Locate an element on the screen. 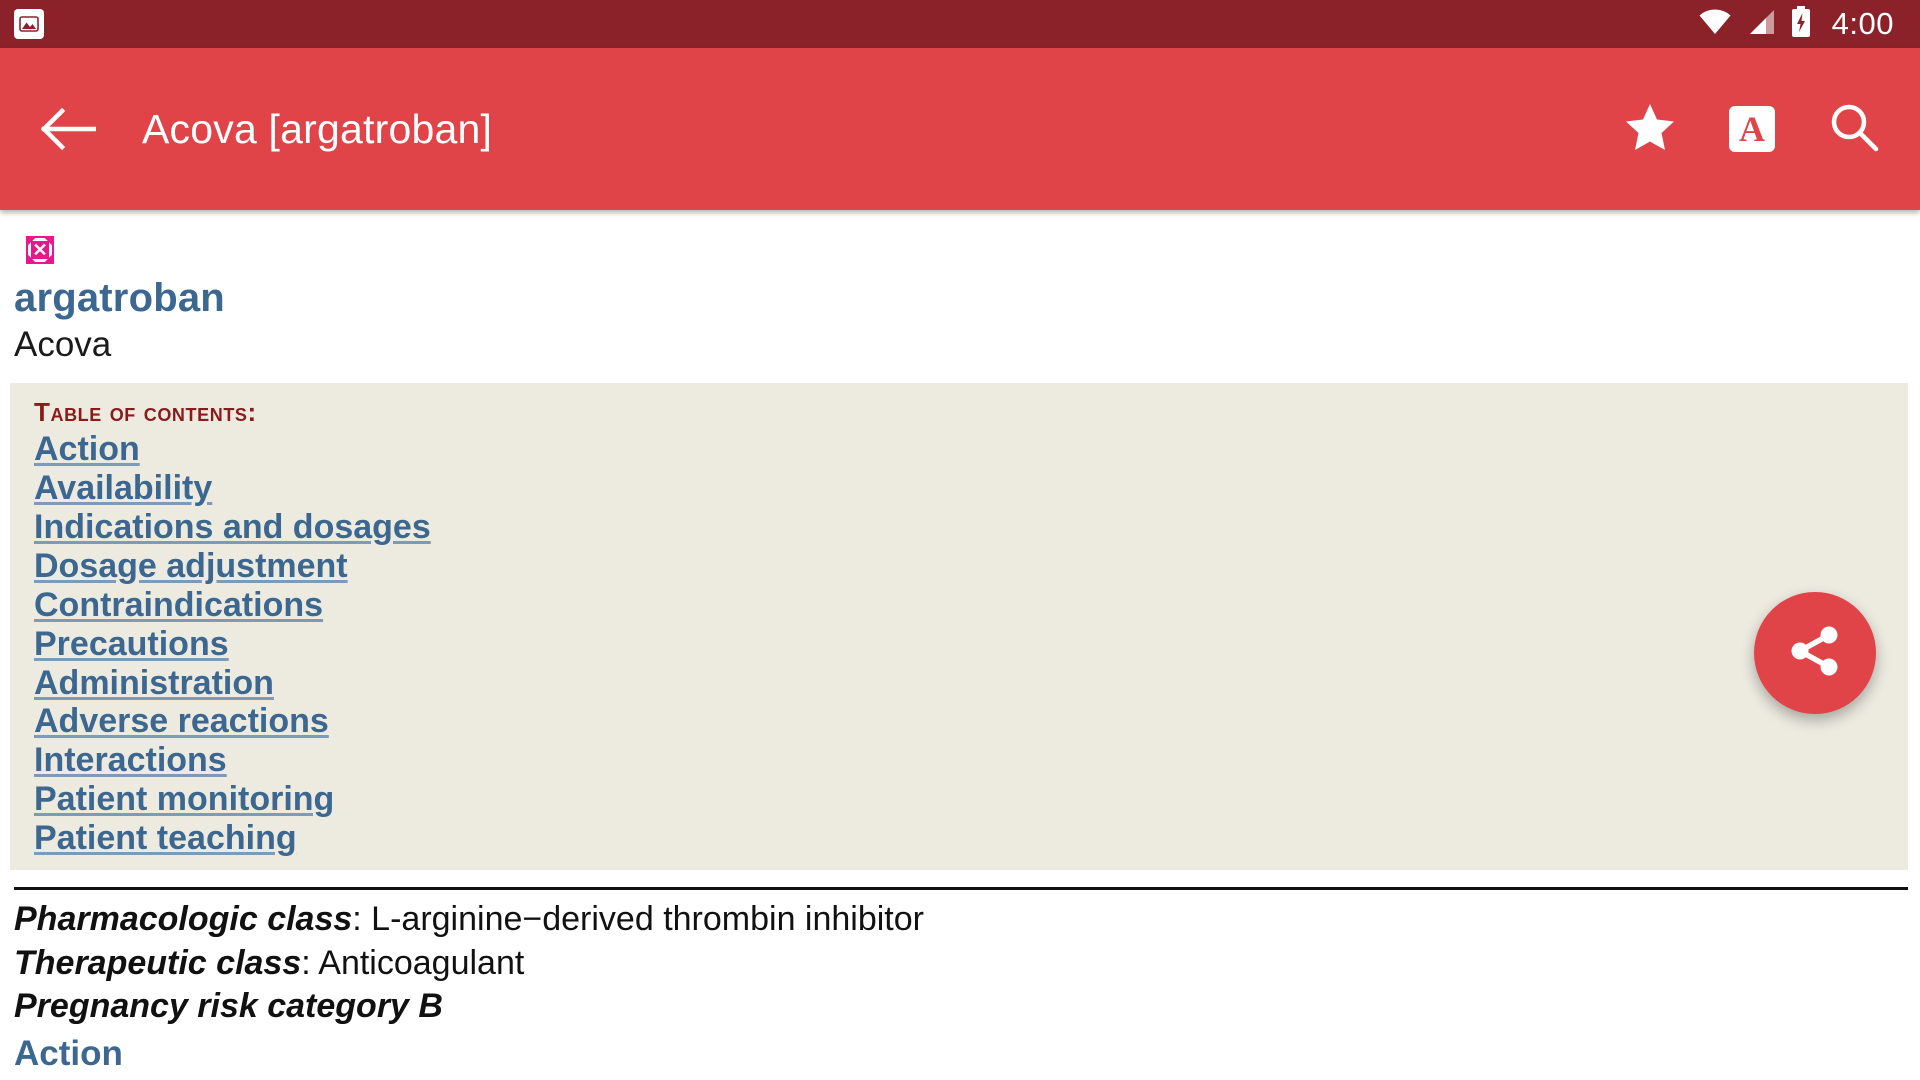  toc-link-availability: Availability is located at coordinates (123, 488).